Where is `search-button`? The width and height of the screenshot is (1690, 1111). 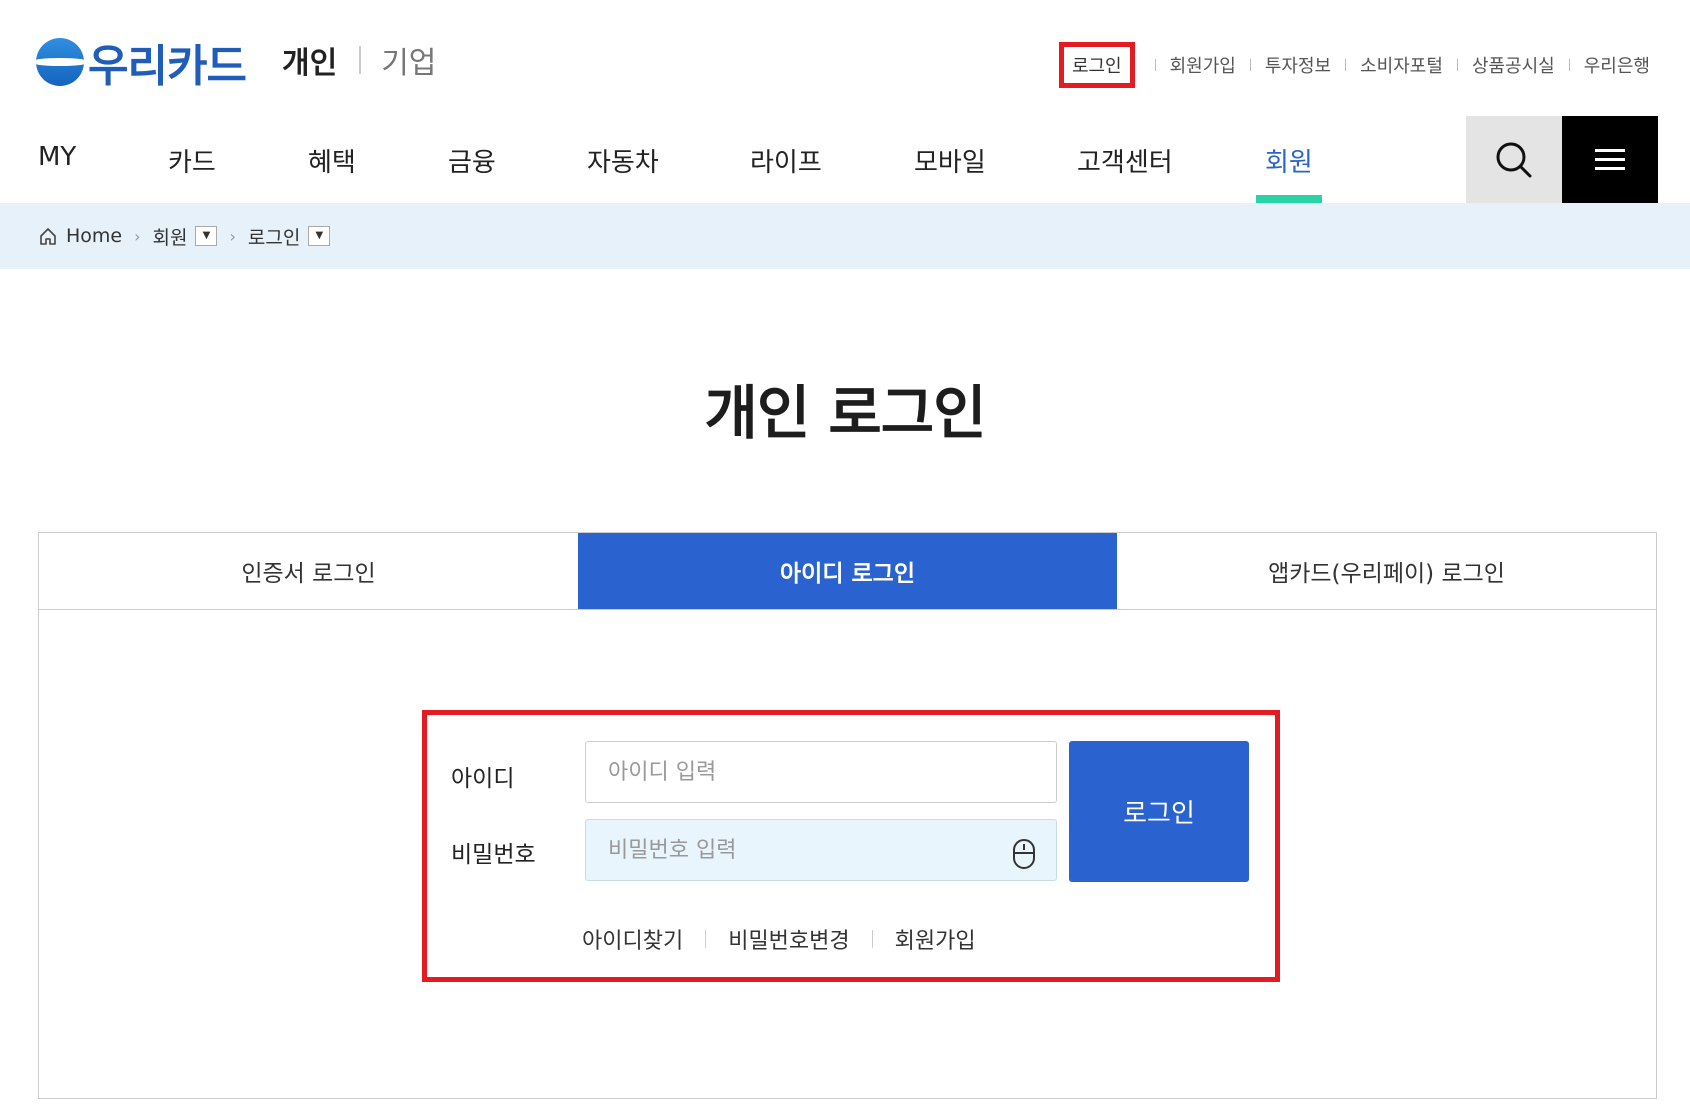 search-button is located at coordinates (1514, 159).